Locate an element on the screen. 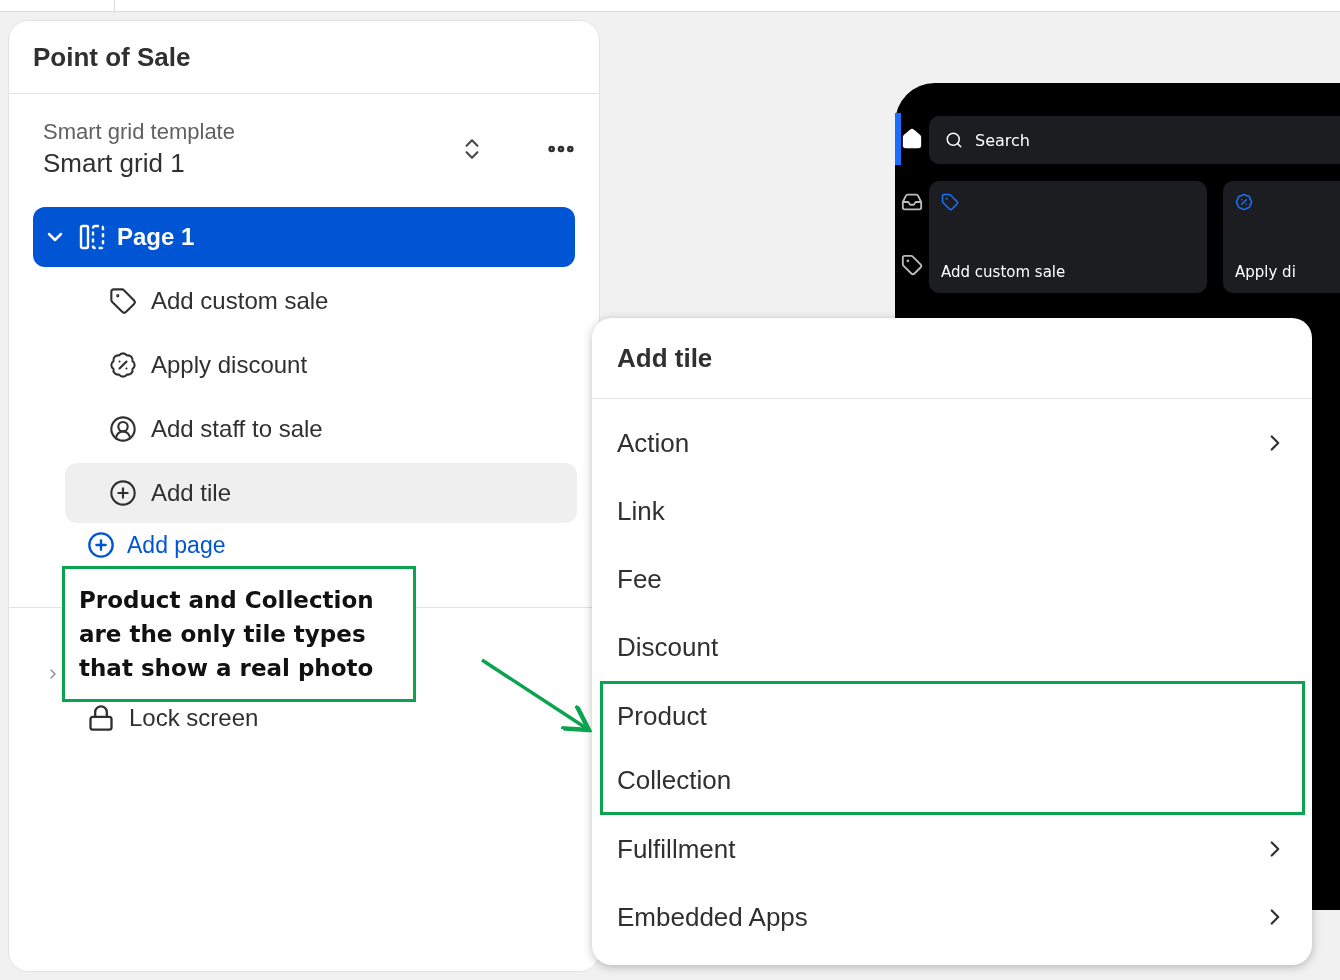 This screenshot has width=1340, height=980. menu-item: Discount is located at coordinates (952, 647).